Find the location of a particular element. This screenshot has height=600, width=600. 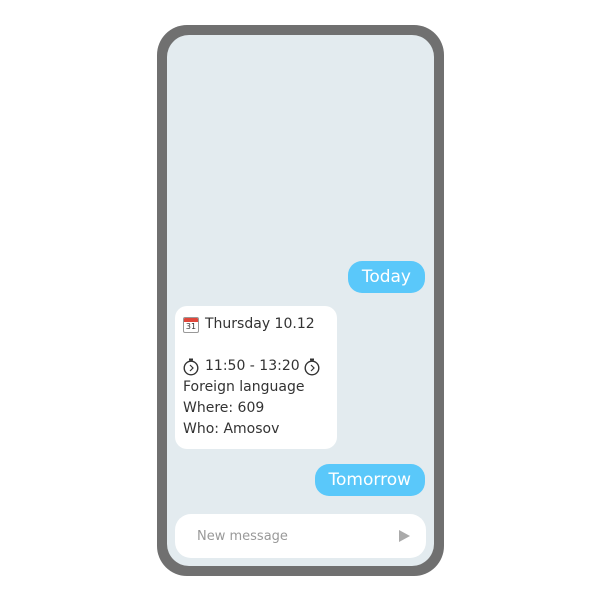

schedule-subject: Foreign language is located at coordinates (244, 387).